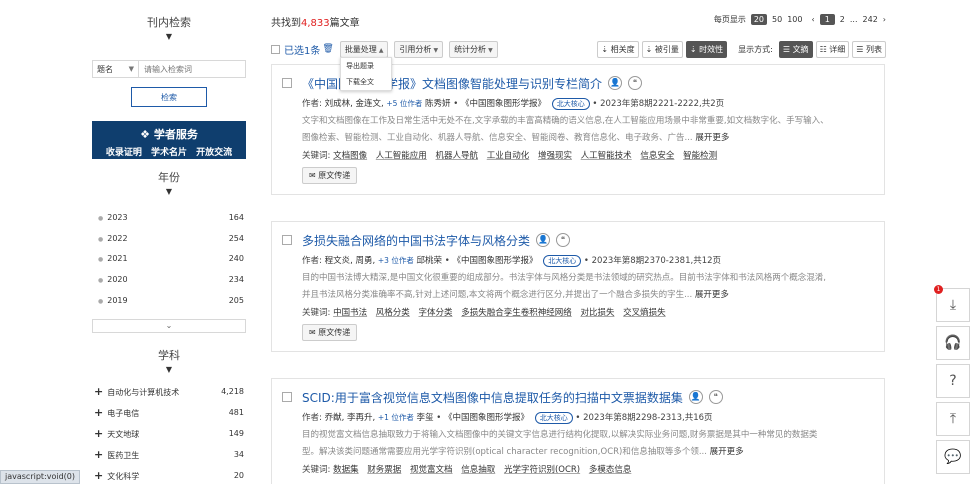 This screenshot has height=484, width=974. Describe the element at coordinates (117, 238) in the screenshot. I see `year-label: 2022` at that location.